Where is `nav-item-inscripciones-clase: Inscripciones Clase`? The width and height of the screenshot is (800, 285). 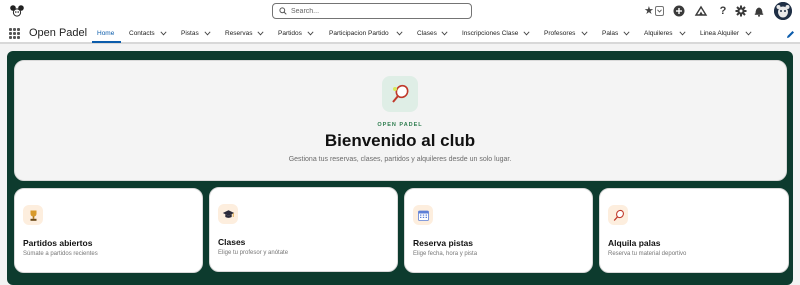
nav-item-inscripciones-clase: Inscripciones Clase is located at coordinates (490, 36).